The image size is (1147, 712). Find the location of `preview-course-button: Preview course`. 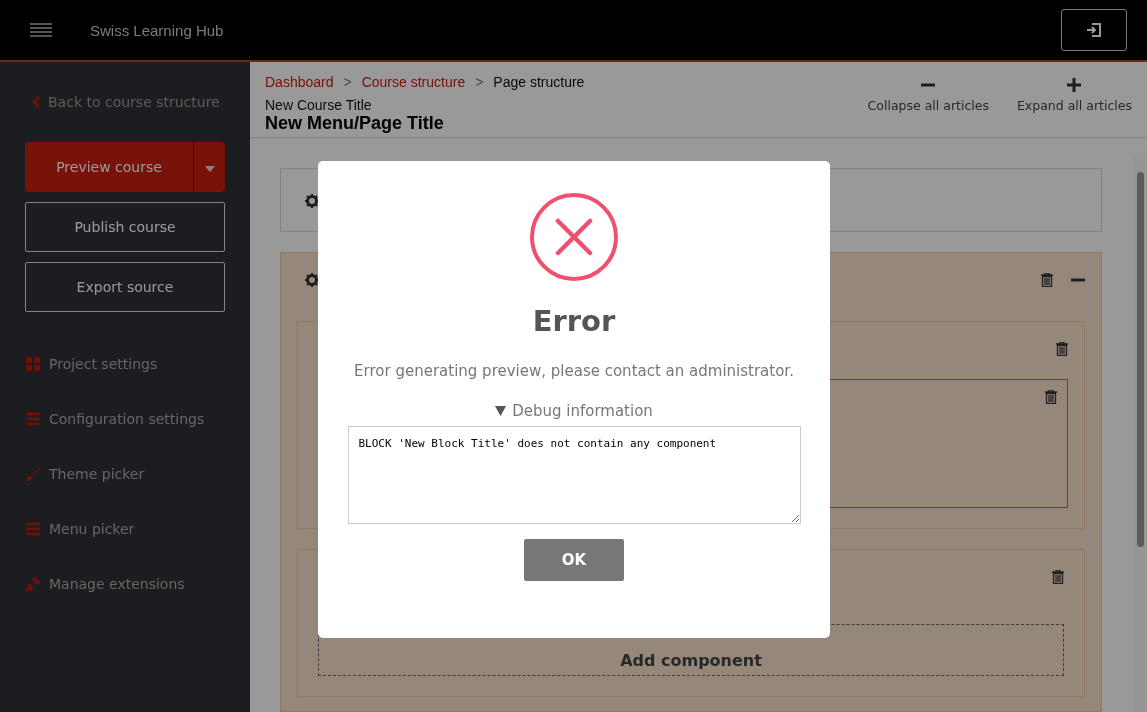

preview-course-button: Preview course is located at coordinates (109, 167).